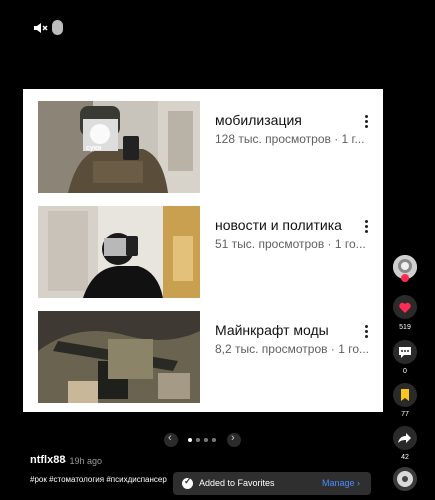  What do you see at coordinates (234, 439) in the screenshot?
I see `next-arrow-icon: ›` at bounding box center [234, 439].